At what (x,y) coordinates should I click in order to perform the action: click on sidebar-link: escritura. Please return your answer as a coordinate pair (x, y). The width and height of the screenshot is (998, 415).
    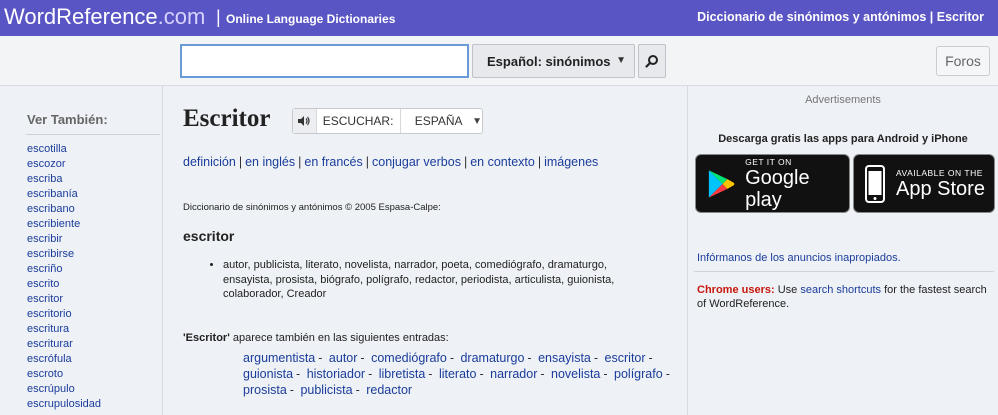
    Looking at the image, I should click on (48, 329).